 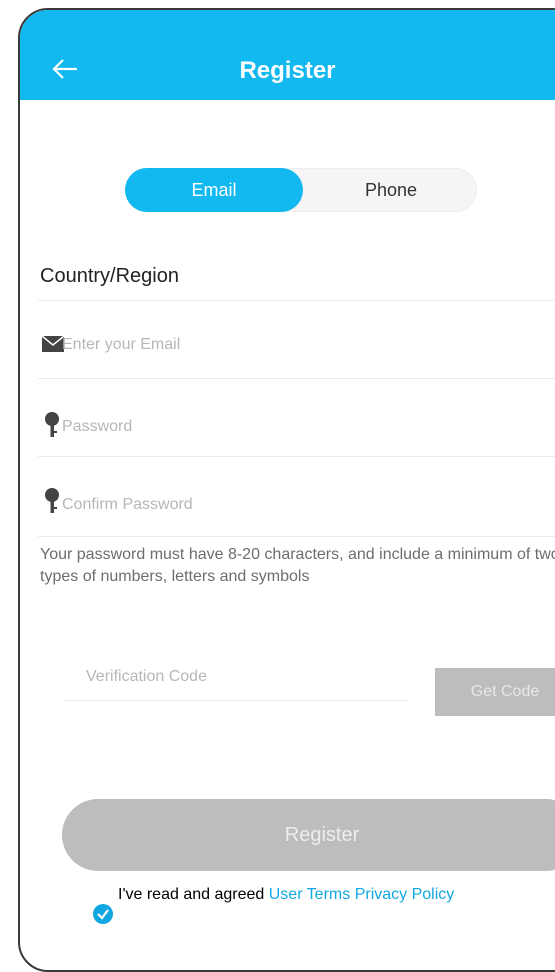 What do you see at coordinates (287, 55) in the screenshot?
I see `app-header: Register` at bounding box center [287, 55].